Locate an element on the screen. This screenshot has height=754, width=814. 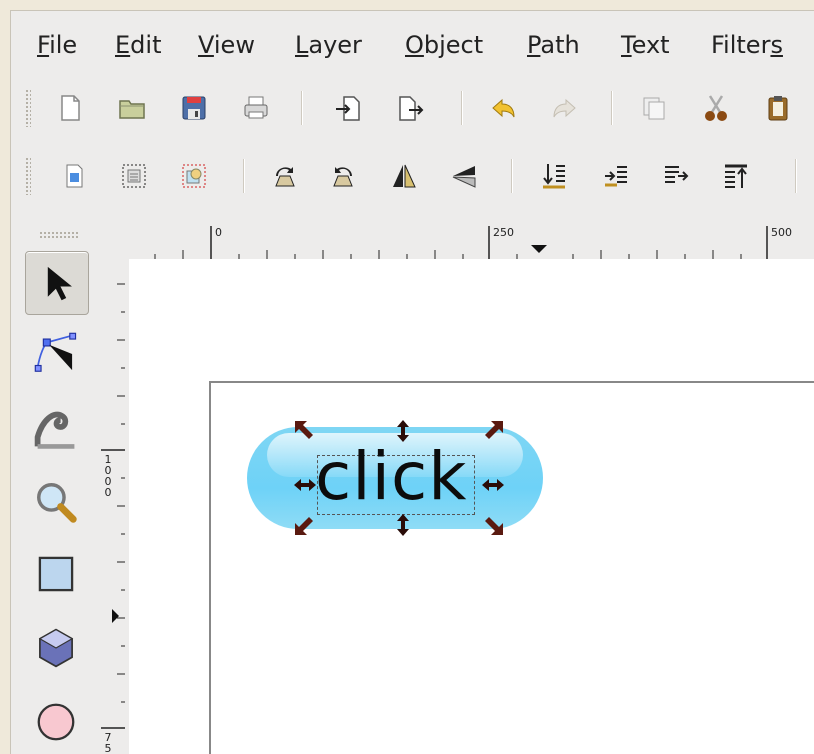
scale-handle-top-icon is located at coordinates (403, 431).